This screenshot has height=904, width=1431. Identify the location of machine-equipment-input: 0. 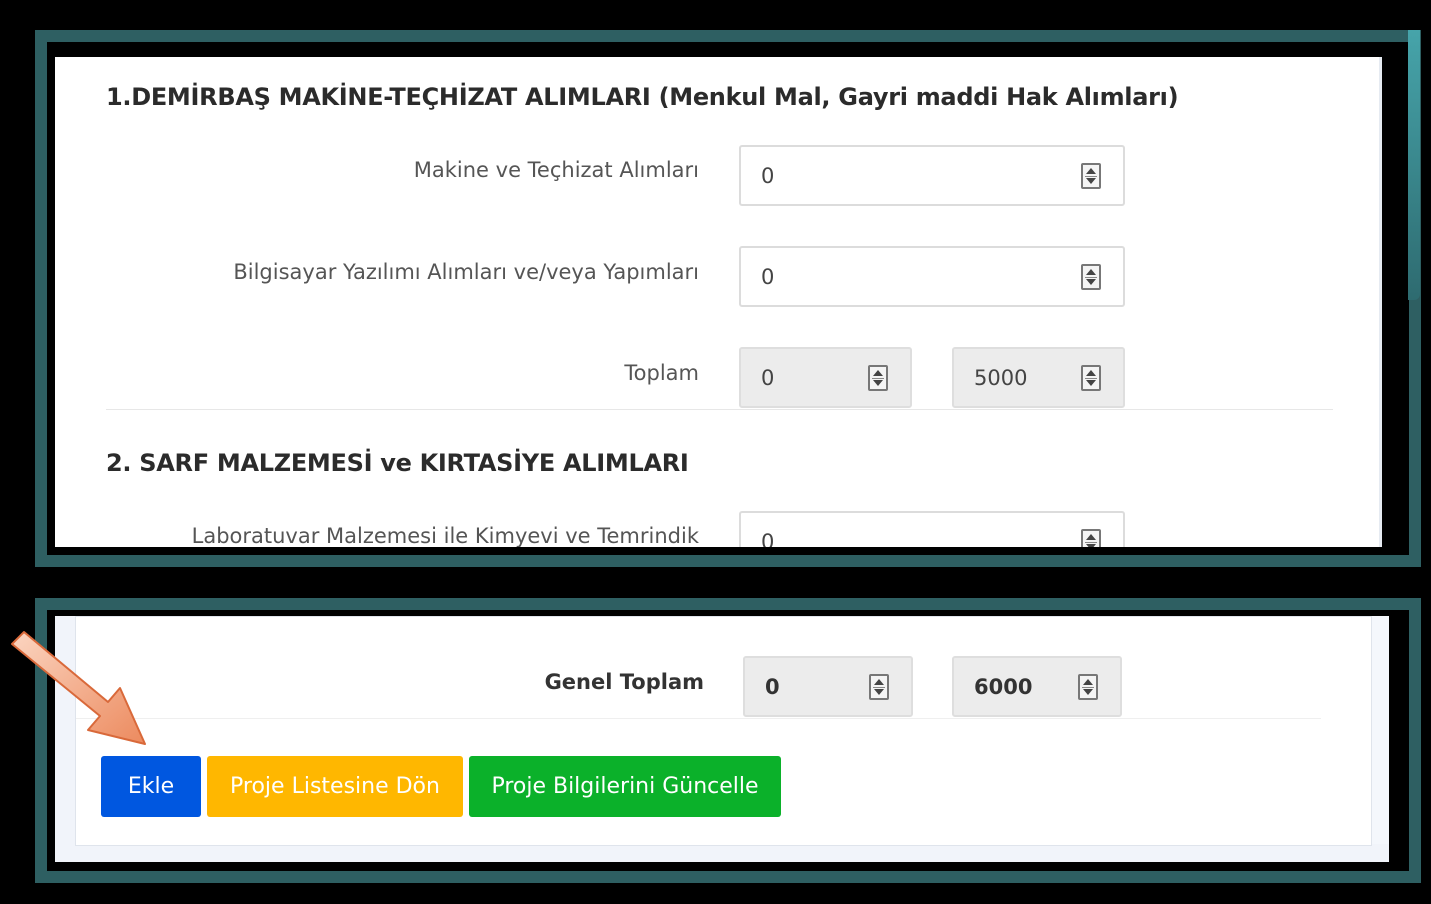
(932, 175).